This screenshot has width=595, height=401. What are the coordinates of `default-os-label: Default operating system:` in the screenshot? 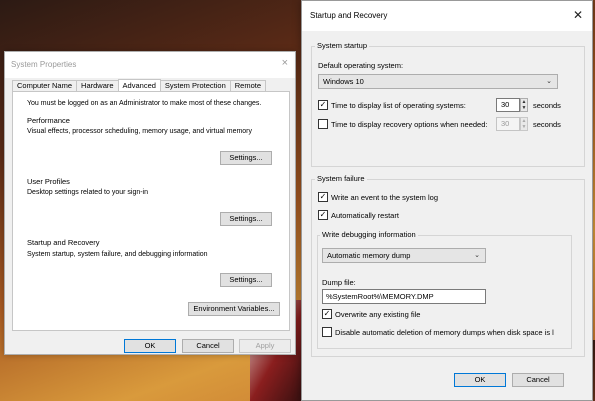 It's located at (361, 65).